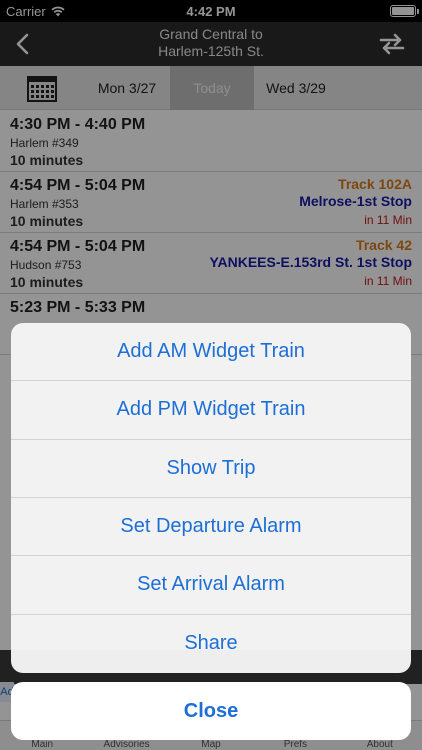 The image size is (422, 750). Describe the element at coordinates (211, 711) in the screenshot. I see `close-button: Close` at that location.